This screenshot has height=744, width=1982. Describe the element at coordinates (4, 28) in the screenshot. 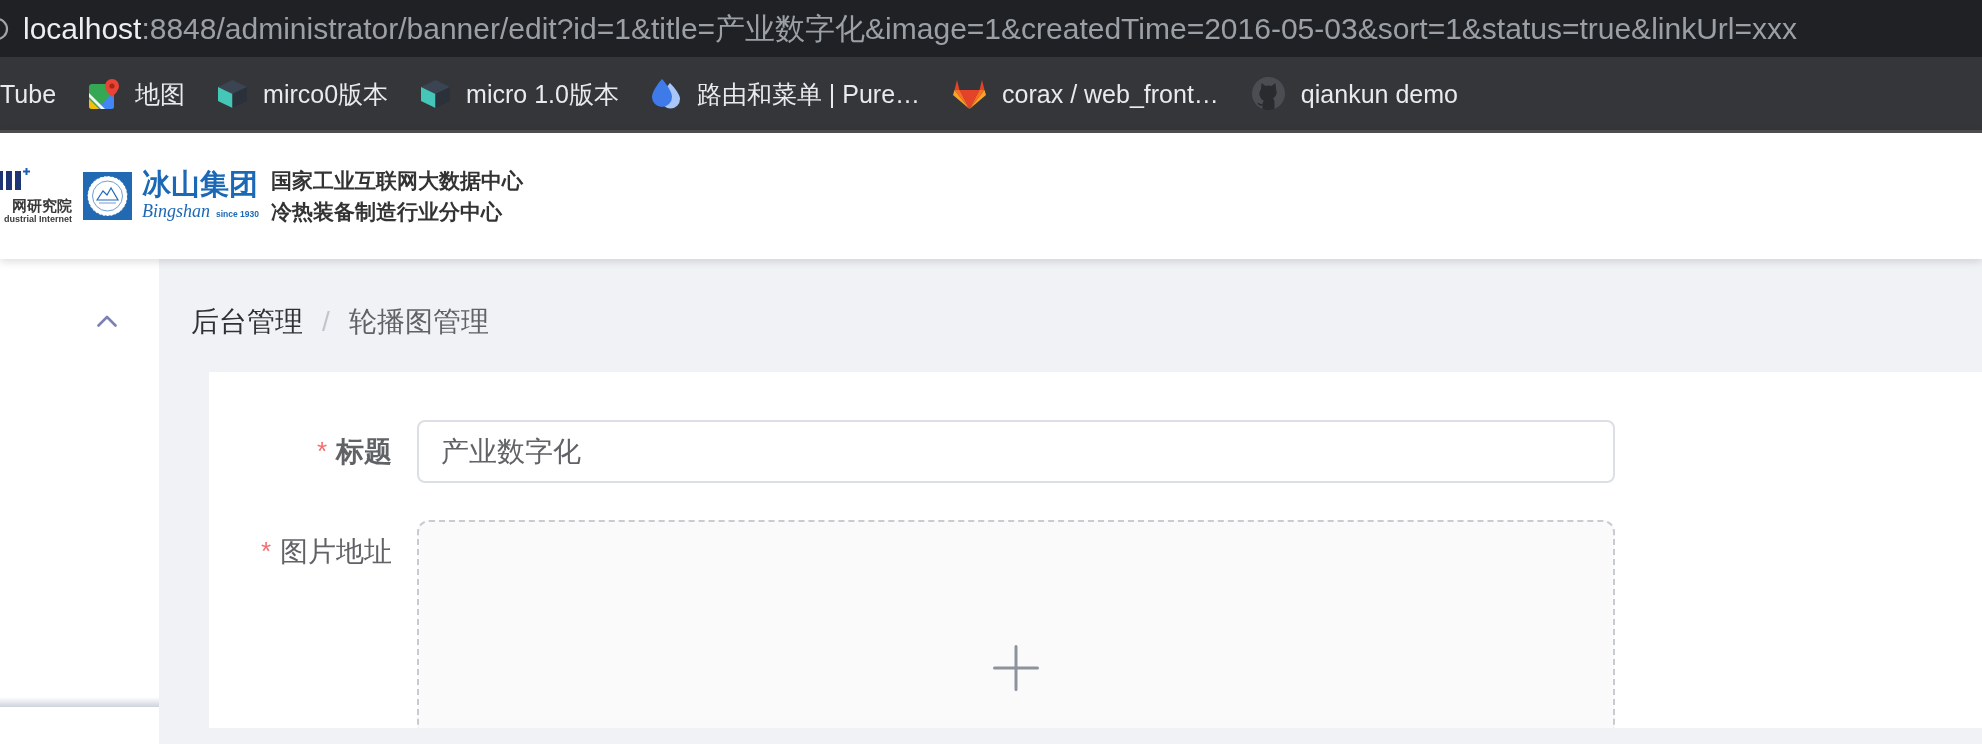

I see `ring-icon` at that location.